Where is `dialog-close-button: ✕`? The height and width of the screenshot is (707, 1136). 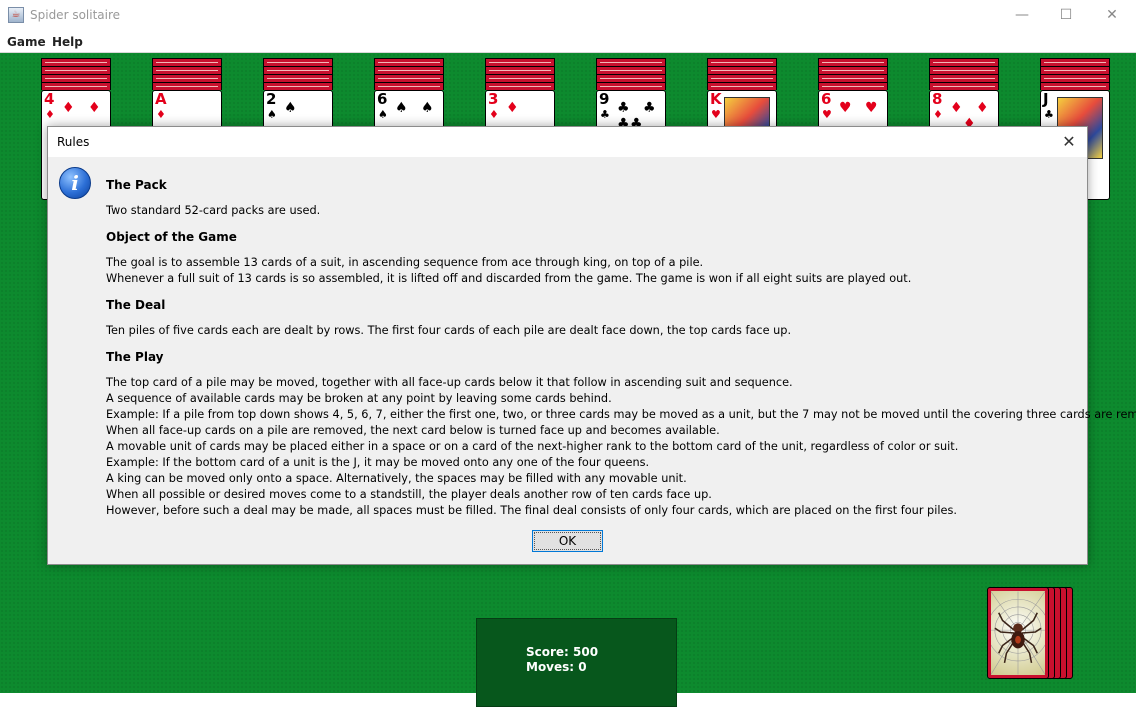
dialog-close-button: ✕ is located at coordinates (1069, 142).